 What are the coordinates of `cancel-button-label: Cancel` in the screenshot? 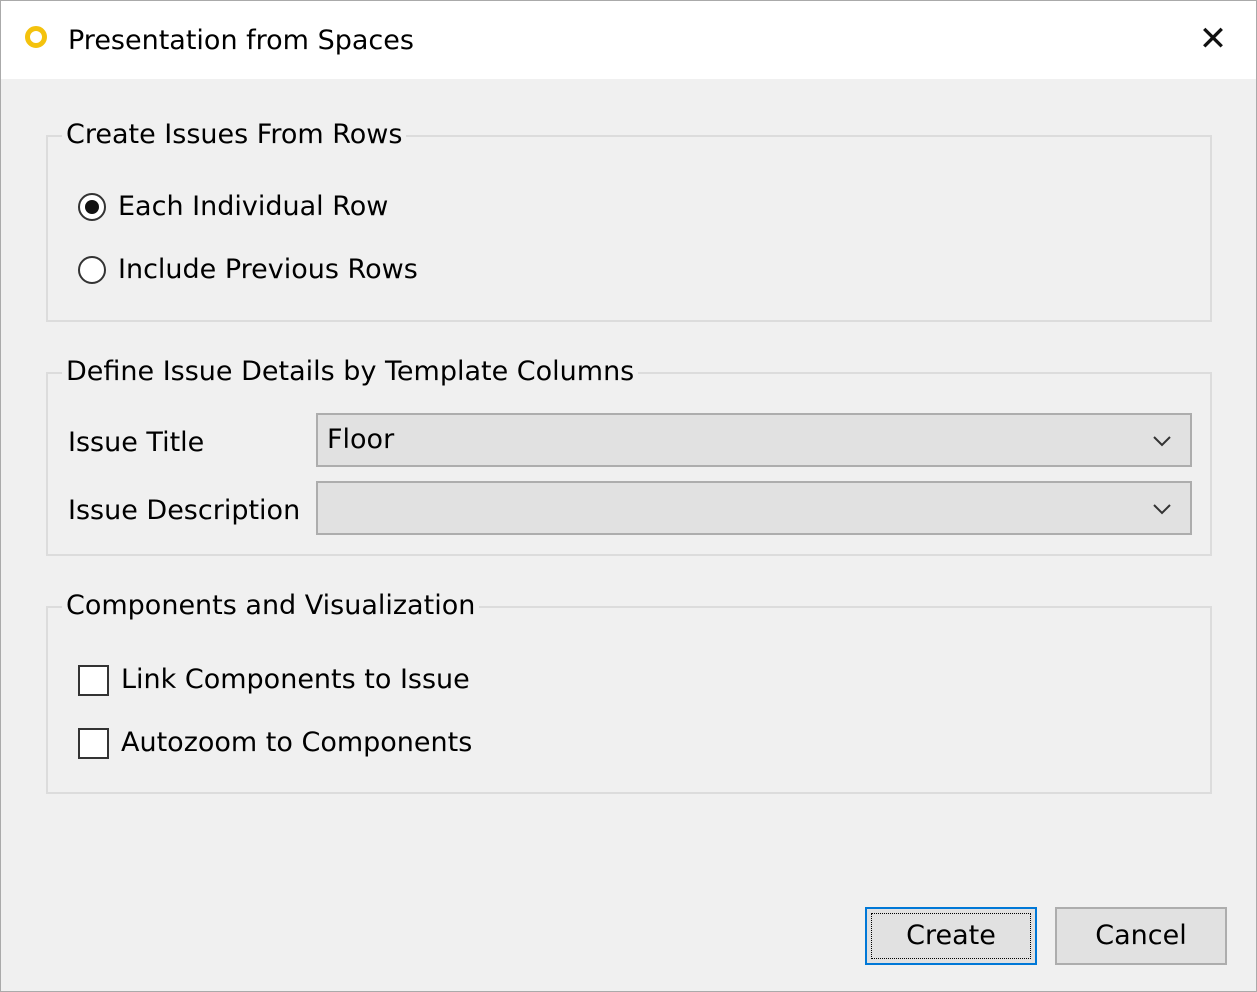 It's located at (1141, 935).